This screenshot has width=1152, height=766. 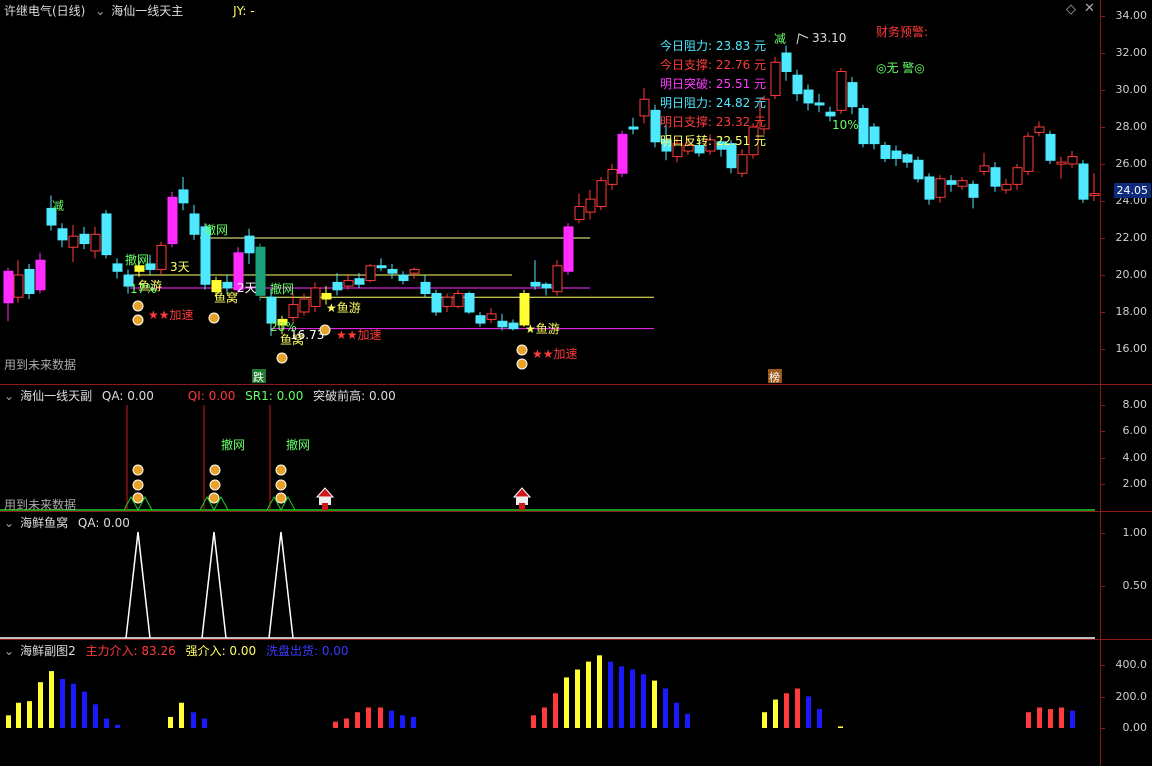 What do you see at coordinates (325, 492) in the screenshot?
I see `house-icon` at bounding box center [325, 492].